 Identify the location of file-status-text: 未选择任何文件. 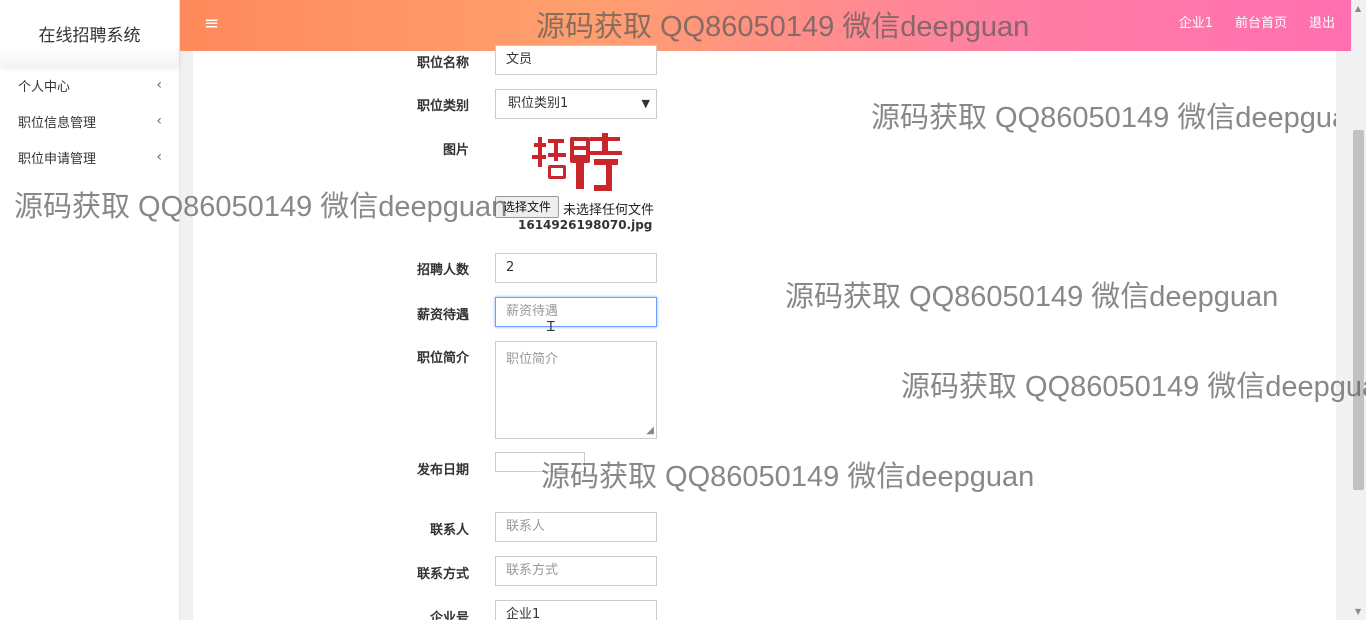
(609, 210).